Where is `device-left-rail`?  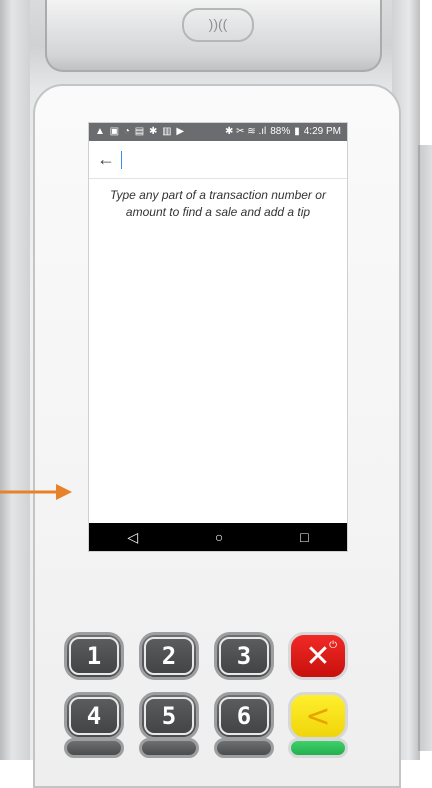 device-left-rail is located at coordinates (15, 380).